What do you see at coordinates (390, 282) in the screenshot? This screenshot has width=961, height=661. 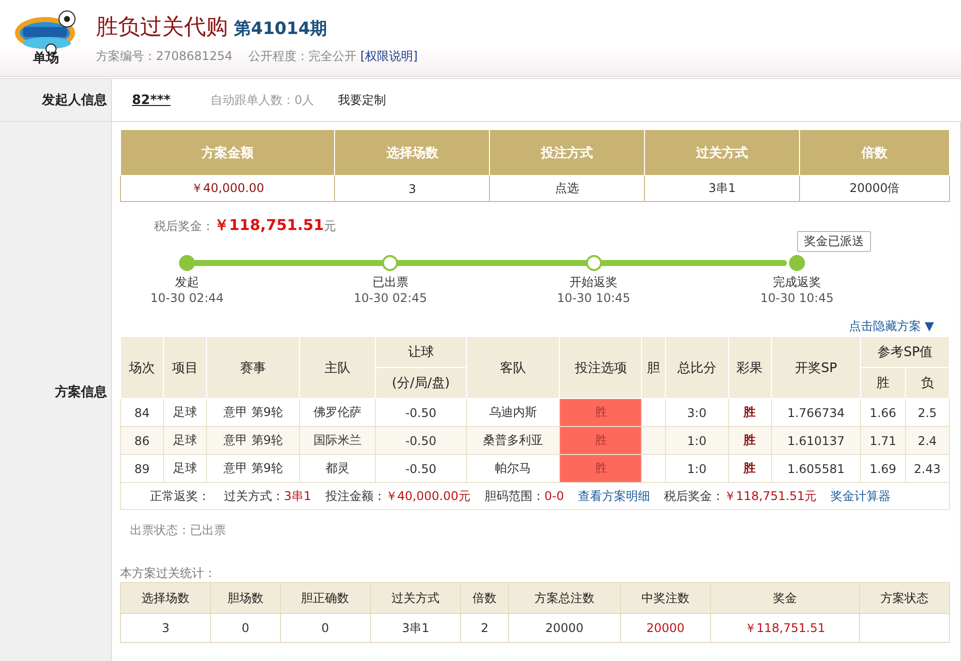 I see `step-label: 已出票` at bounding box center [390, 282].